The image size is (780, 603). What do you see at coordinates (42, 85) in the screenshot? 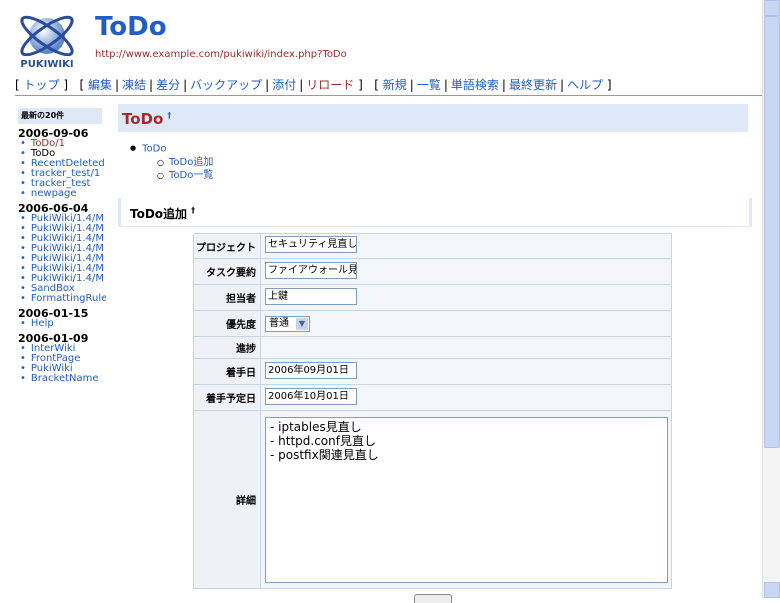
I see `nav-top: トップ` at bounding box center [42, 85].